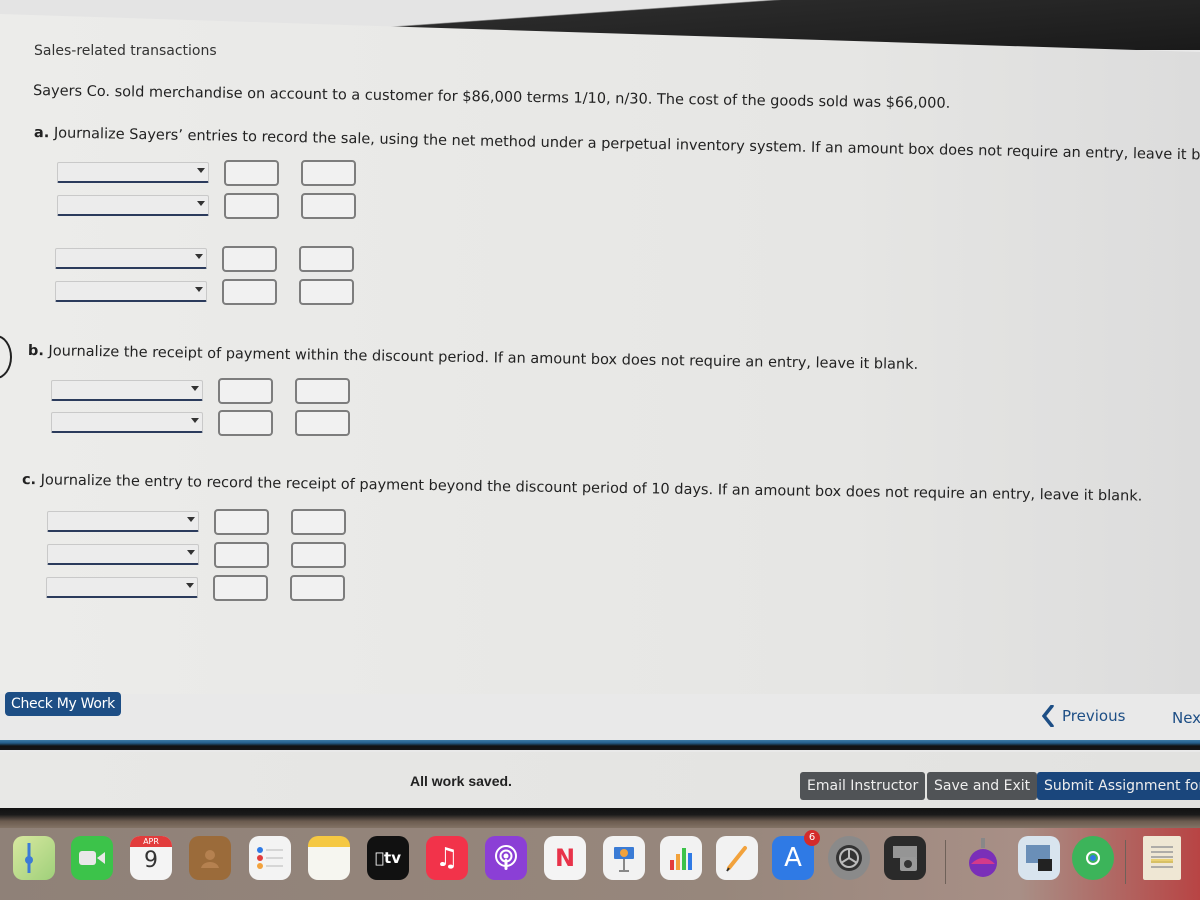 This screenshot has height=900, width=1200. Describe the element at coordinates (982, 786) in the screenshot. I see `save-and-exit-button: Save and Exit` at that location.